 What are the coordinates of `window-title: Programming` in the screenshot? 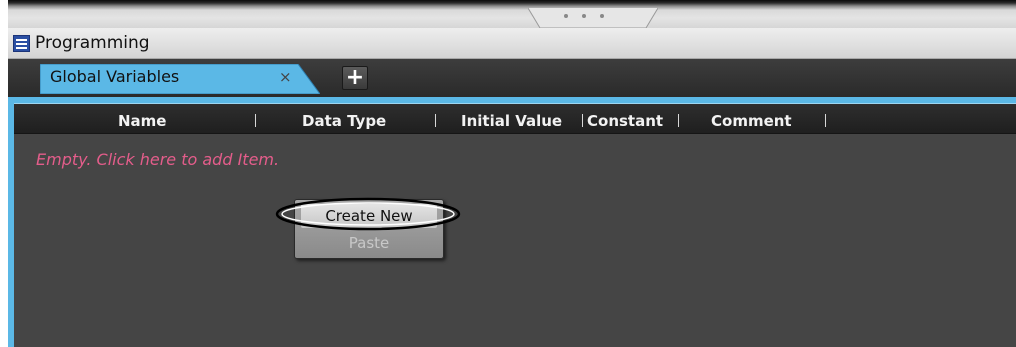 It's located at (92, 43).